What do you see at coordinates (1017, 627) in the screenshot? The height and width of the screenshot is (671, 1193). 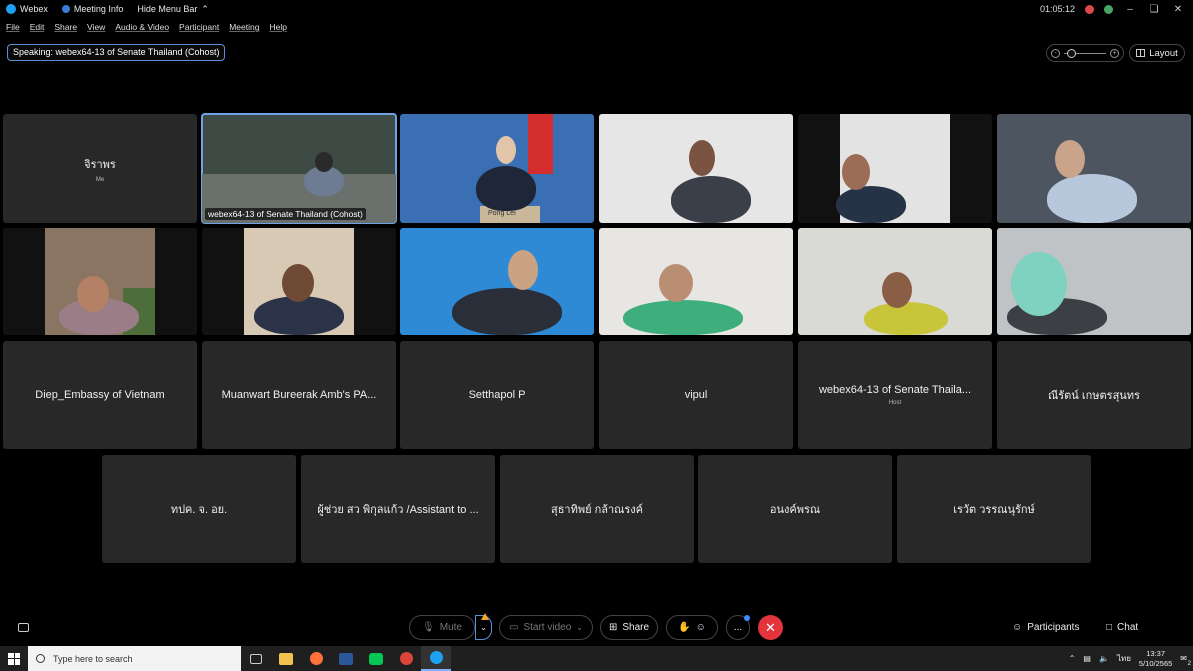 I see `person-icon: ☺` at bounding box center [1017, 627].